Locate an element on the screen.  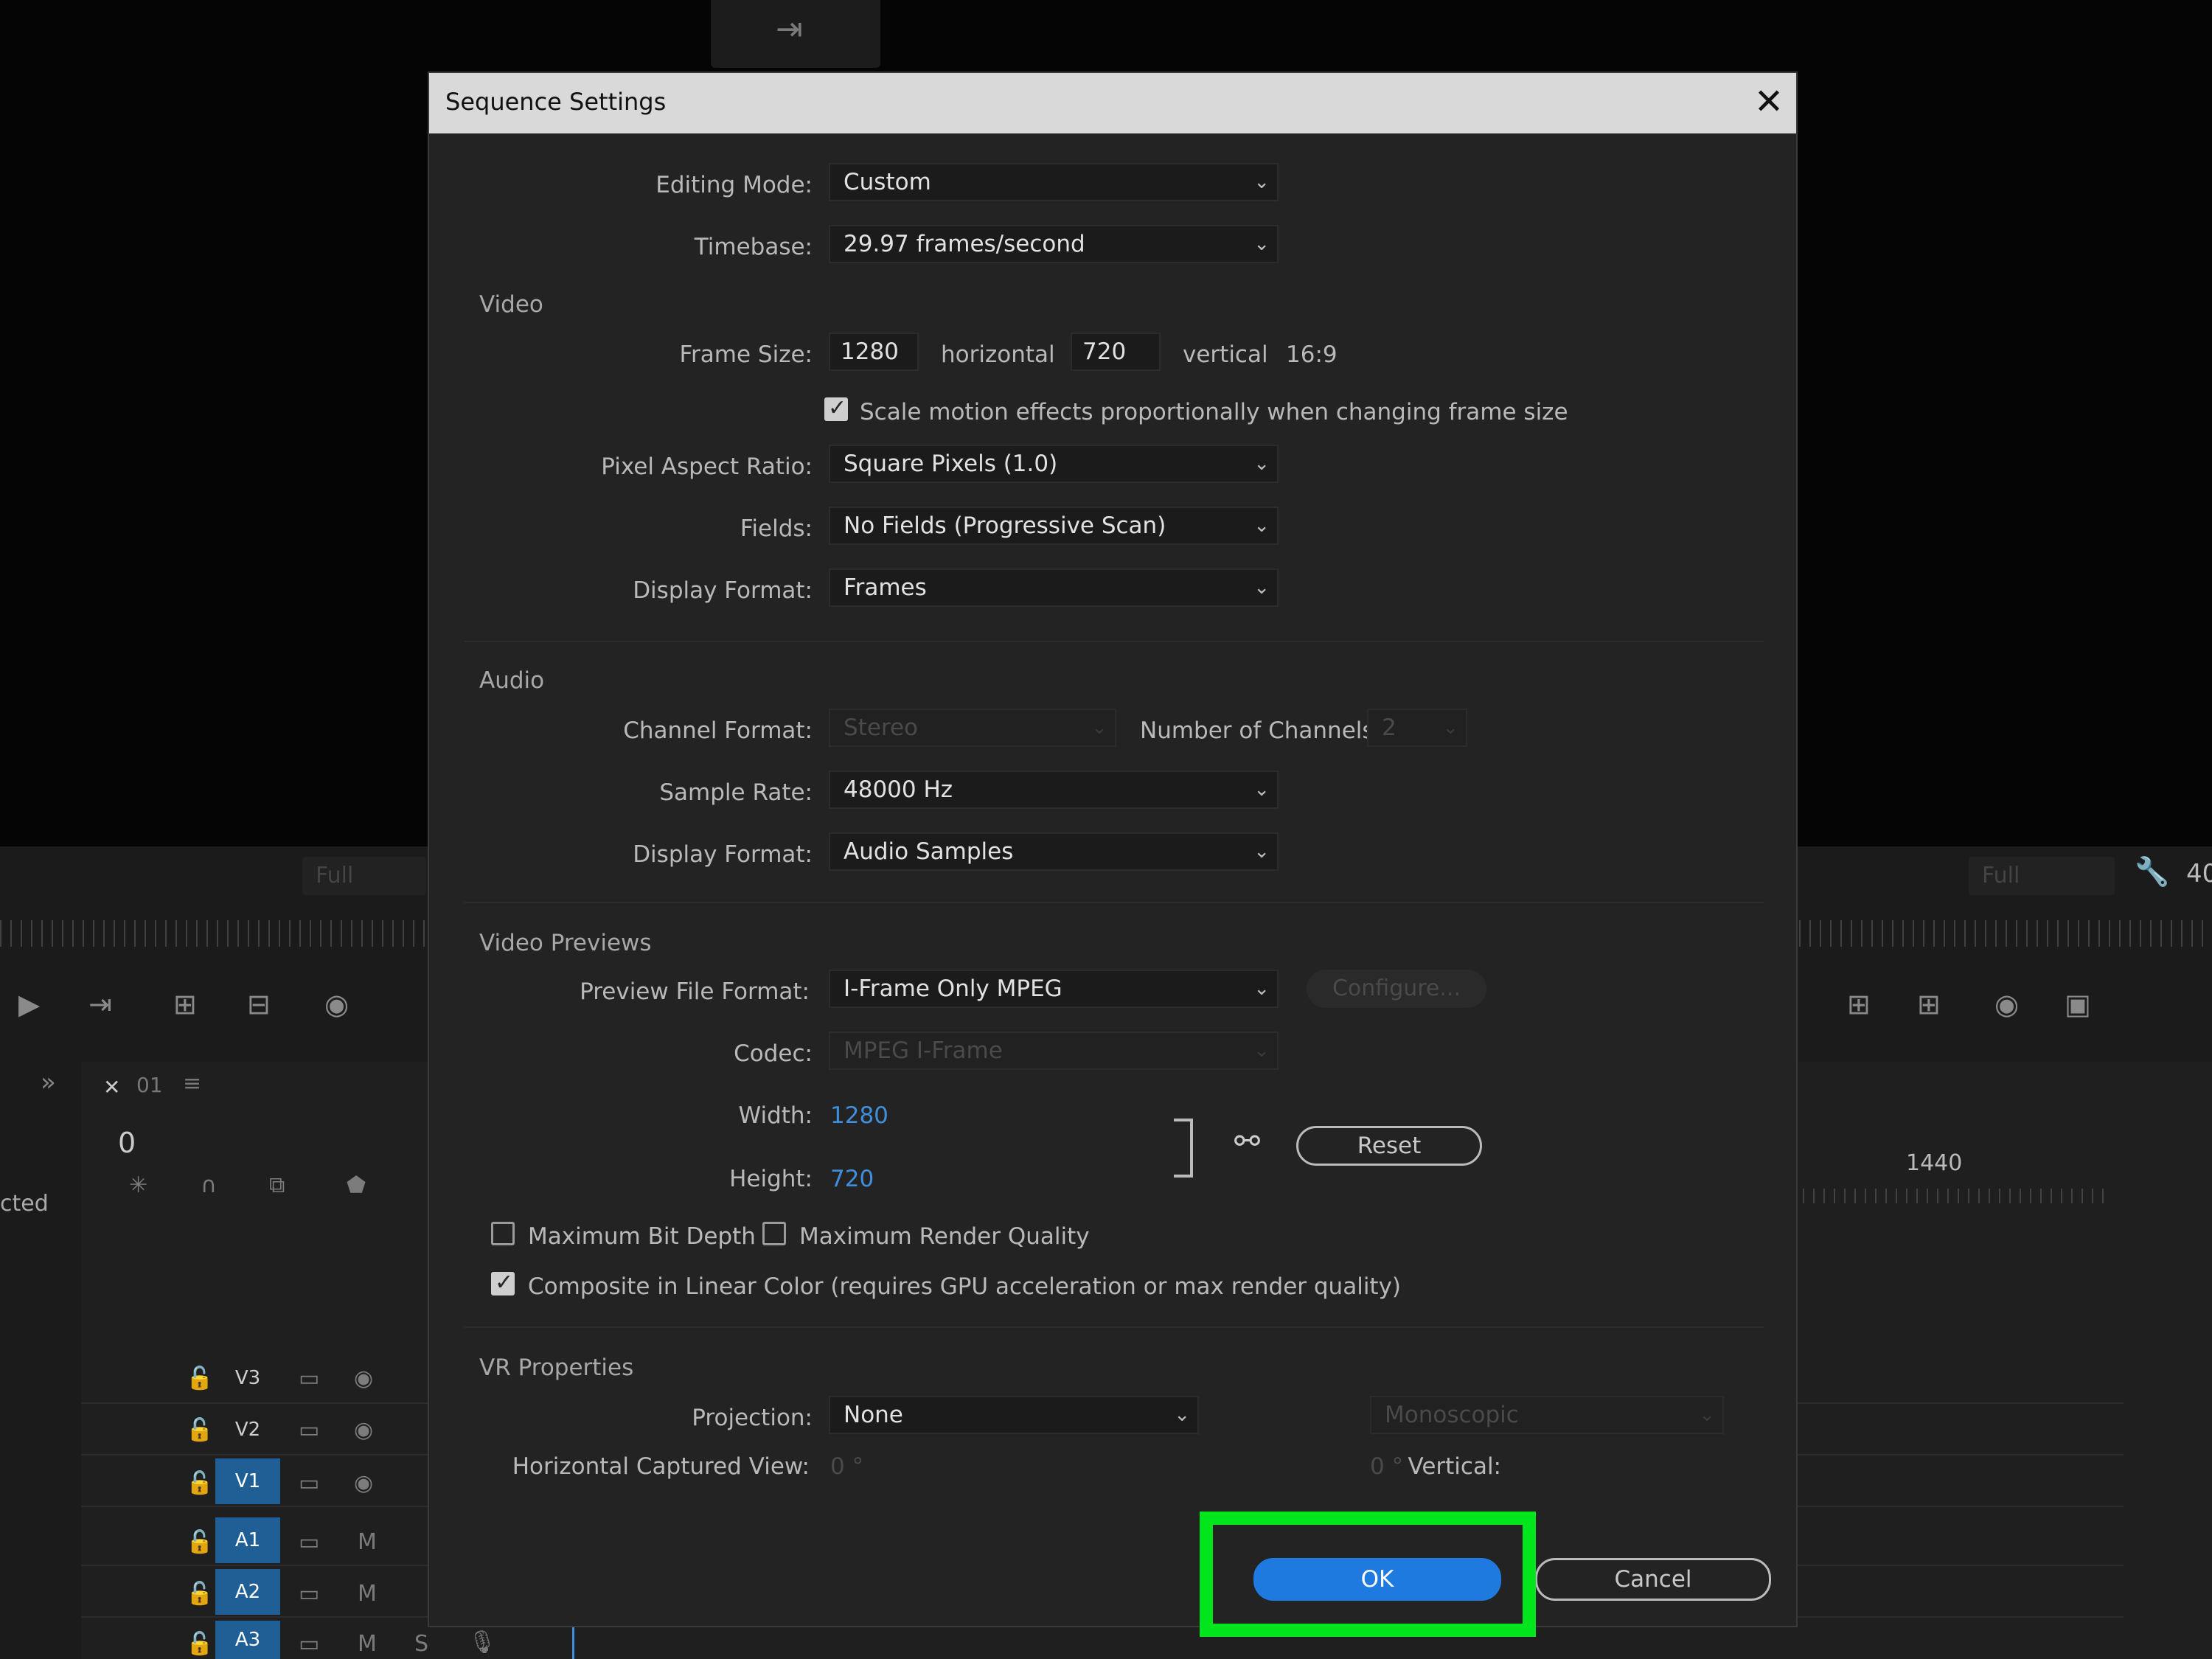
linked-selection-icon: ⧉ is located at coordinates (277, 1185).